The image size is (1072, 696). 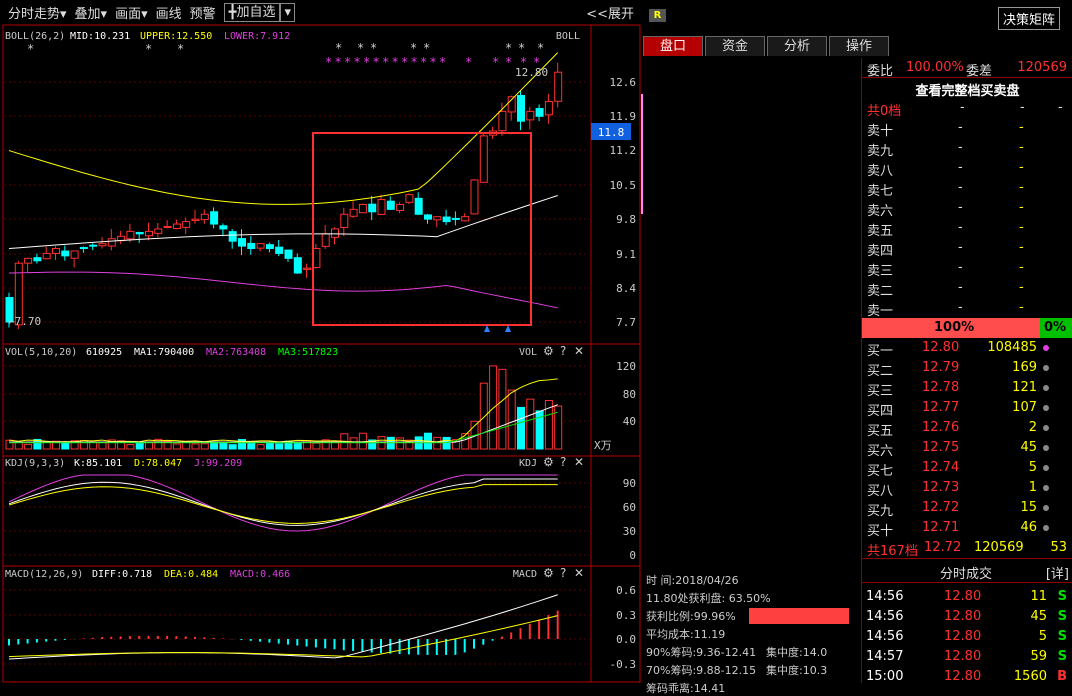 What do you see at coordinates (941, 387) in the screenshot?
I see `buy-row-price: 12.78` at bounding box center [941, 387].